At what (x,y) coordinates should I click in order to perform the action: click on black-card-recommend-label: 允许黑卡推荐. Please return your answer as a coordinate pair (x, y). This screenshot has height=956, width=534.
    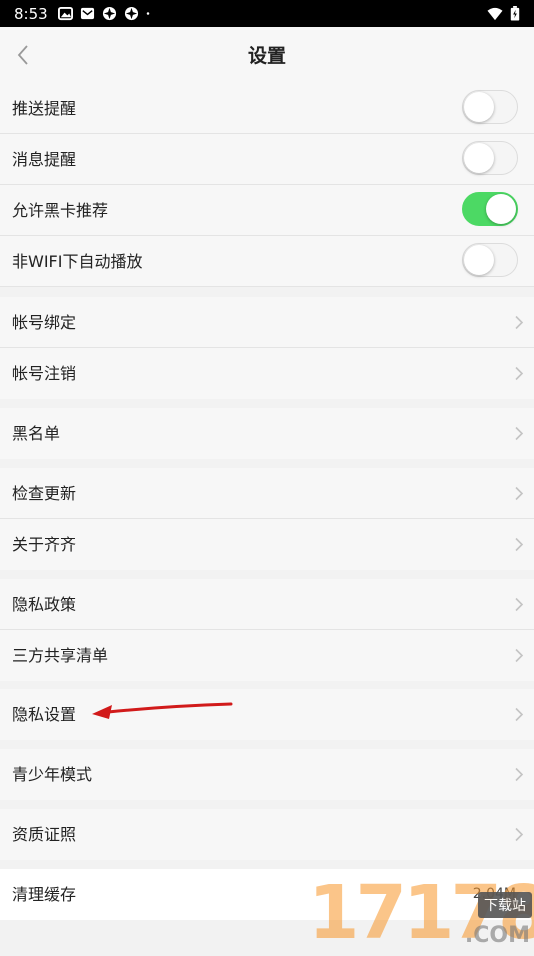
    Looking at the image, I should click on (60, 210).